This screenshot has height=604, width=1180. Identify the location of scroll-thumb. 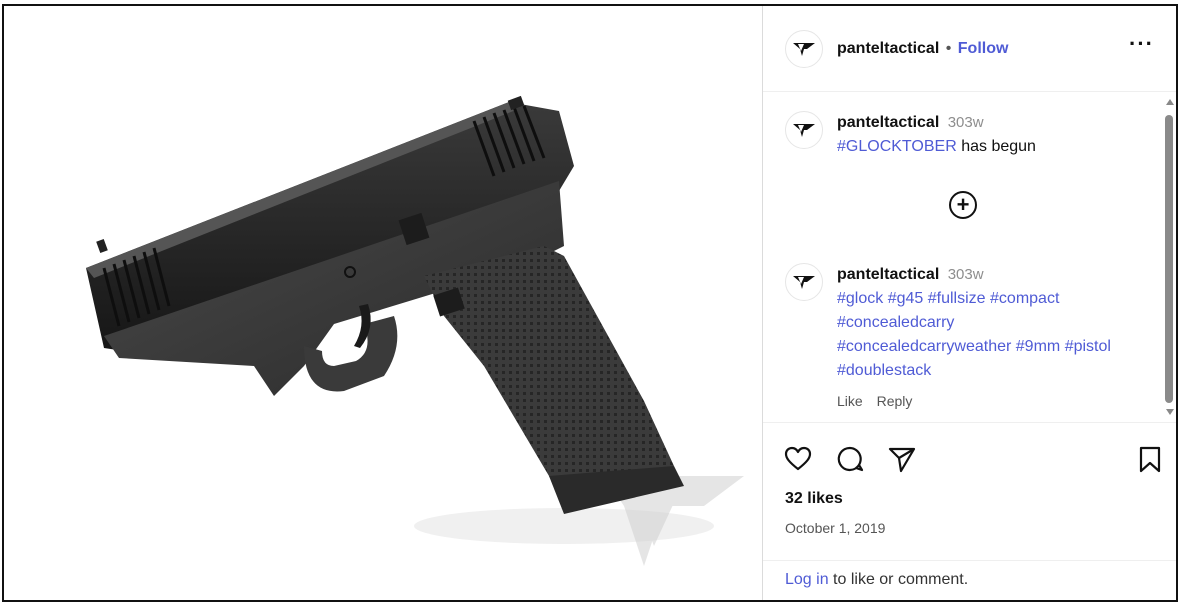
(1169, 259).